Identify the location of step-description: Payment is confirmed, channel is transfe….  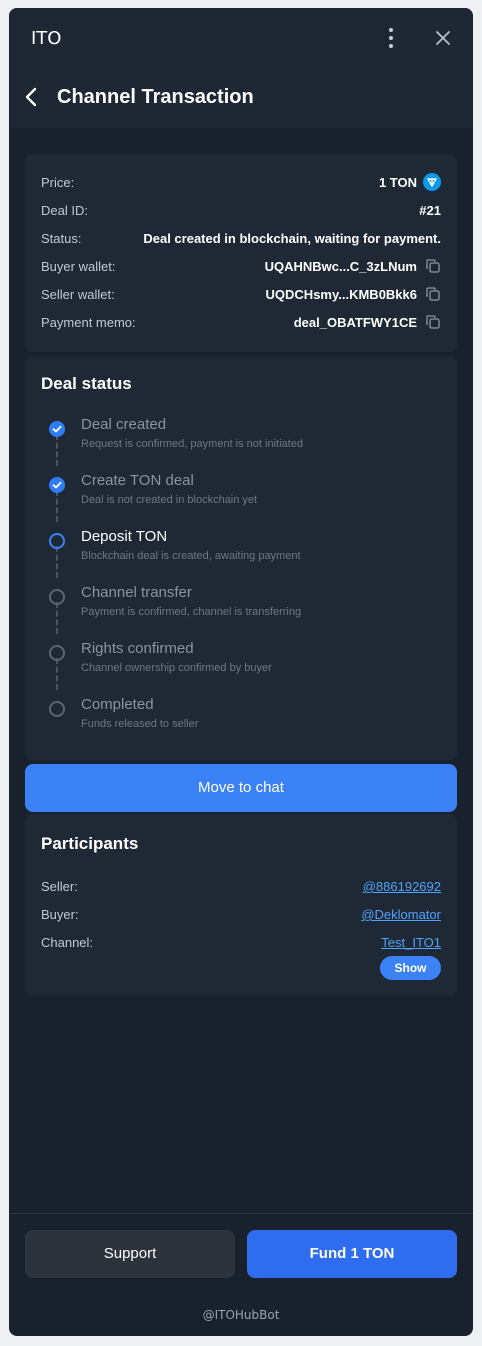
(191, 612).